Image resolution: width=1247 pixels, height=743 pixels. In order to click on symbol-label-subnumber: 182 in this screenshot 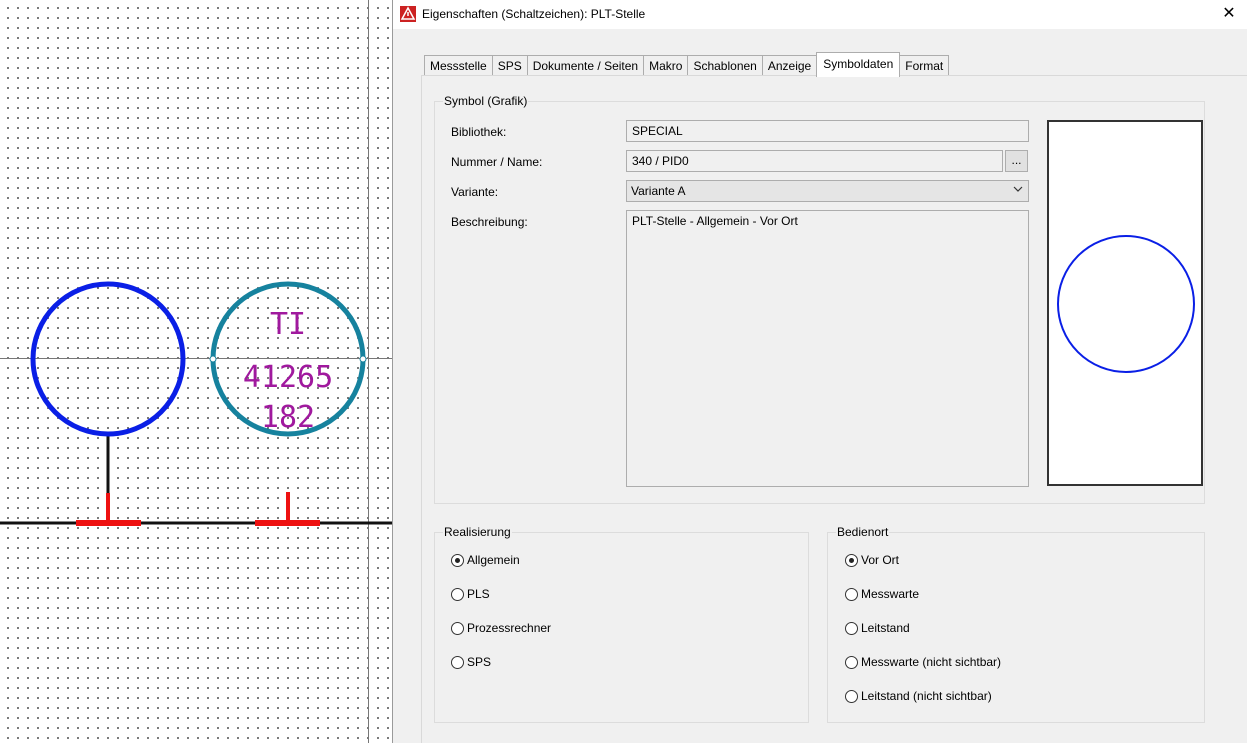, I will do `click(288, 417)`.